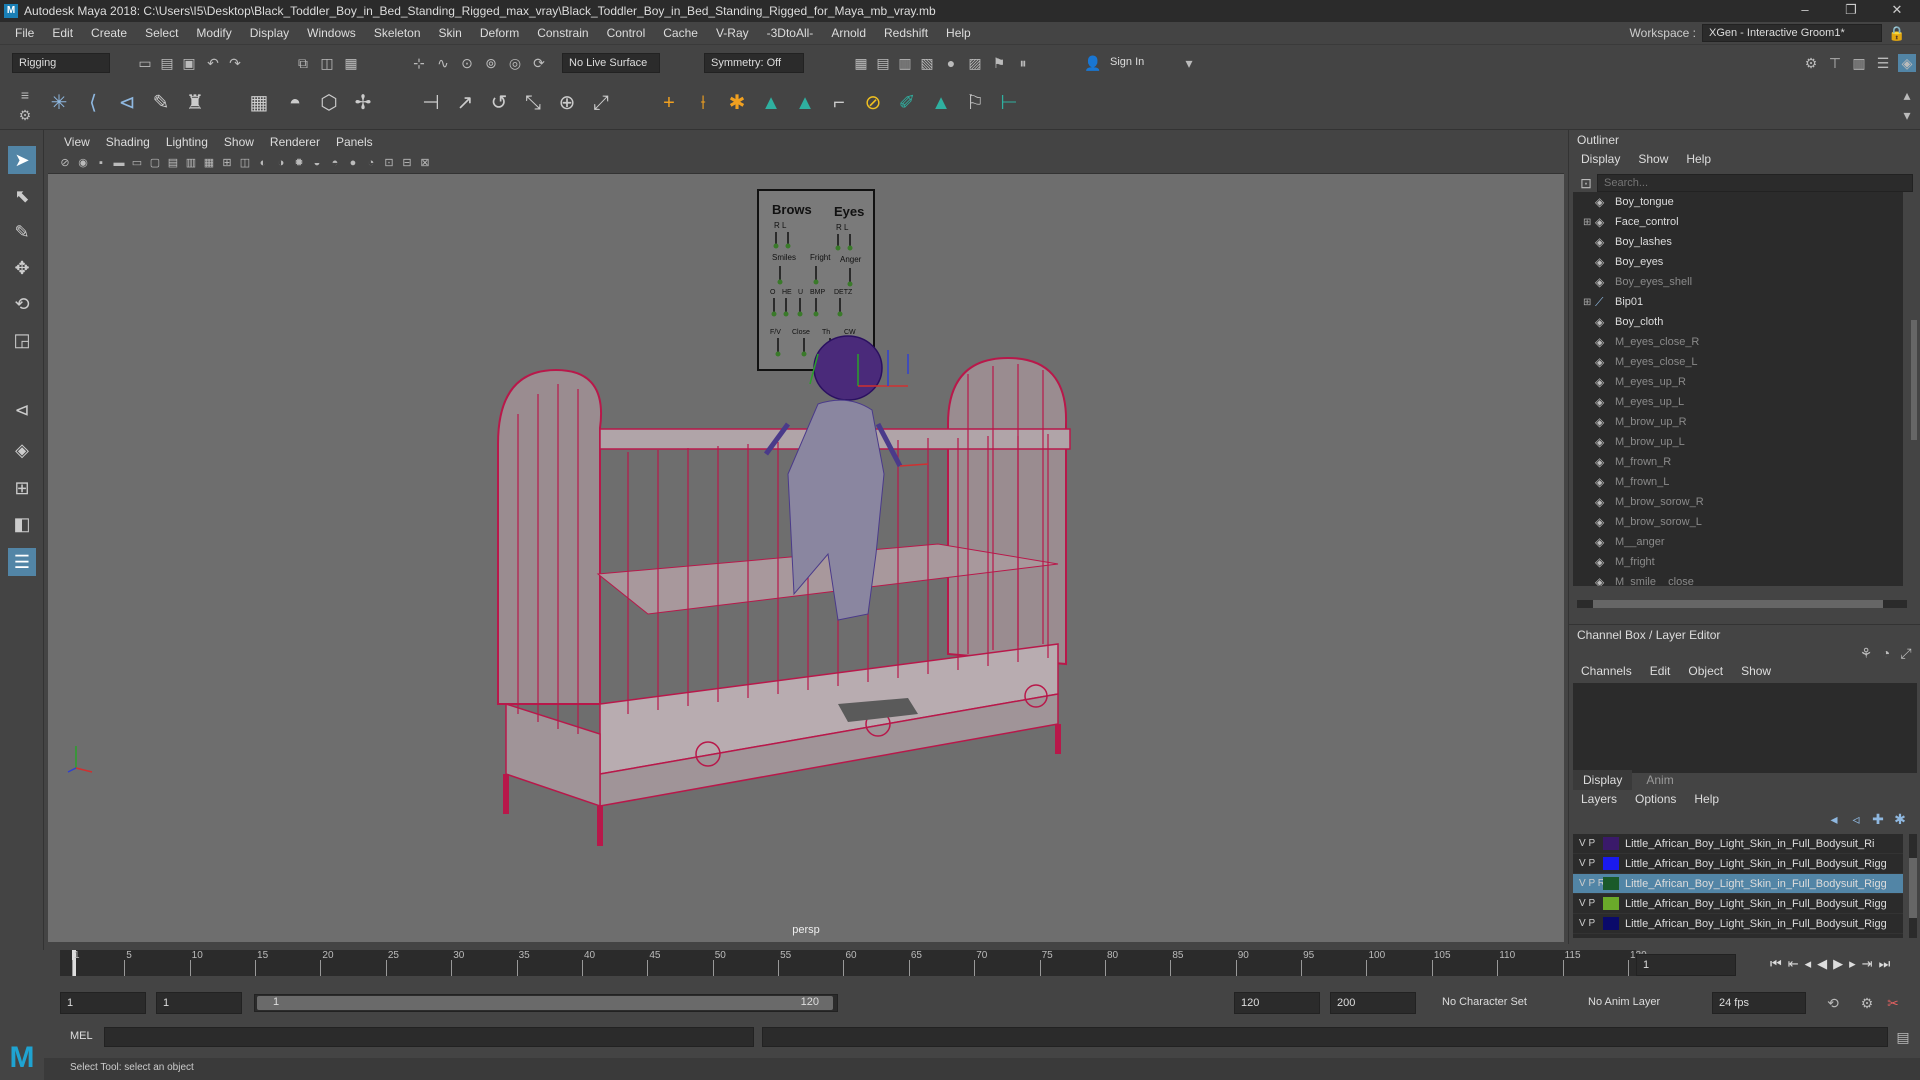  Describe the element at coordinates (353, 163) in the screenshot. I see `ambient-occlusion-icon: ●` at that location.